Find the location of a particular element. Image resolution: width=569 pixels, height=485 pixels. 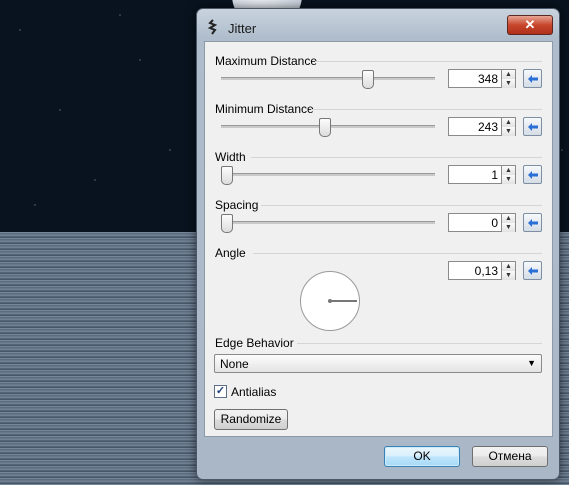

angle-reset-button is located at coordinates (532, 270).